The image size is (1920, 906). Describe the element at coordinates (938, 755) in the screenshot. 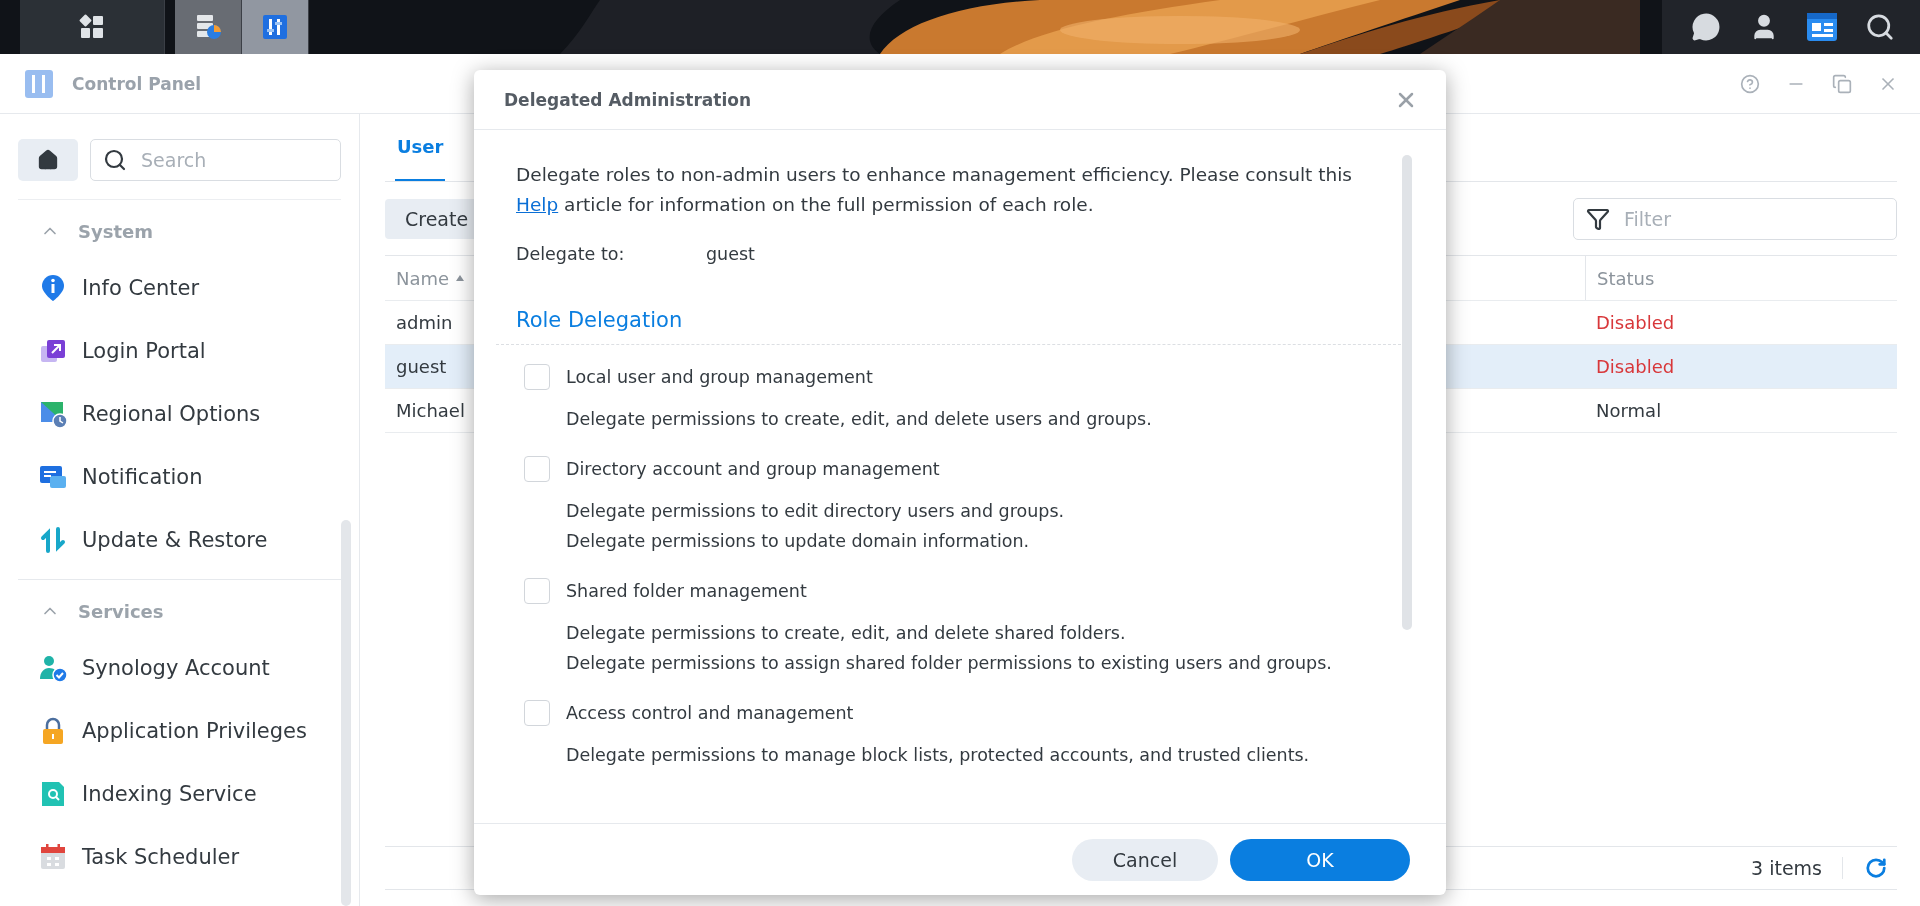

I see `role-description: Delegate permissions to manage block lists, protected accounts, and trusted clients.` at that location.